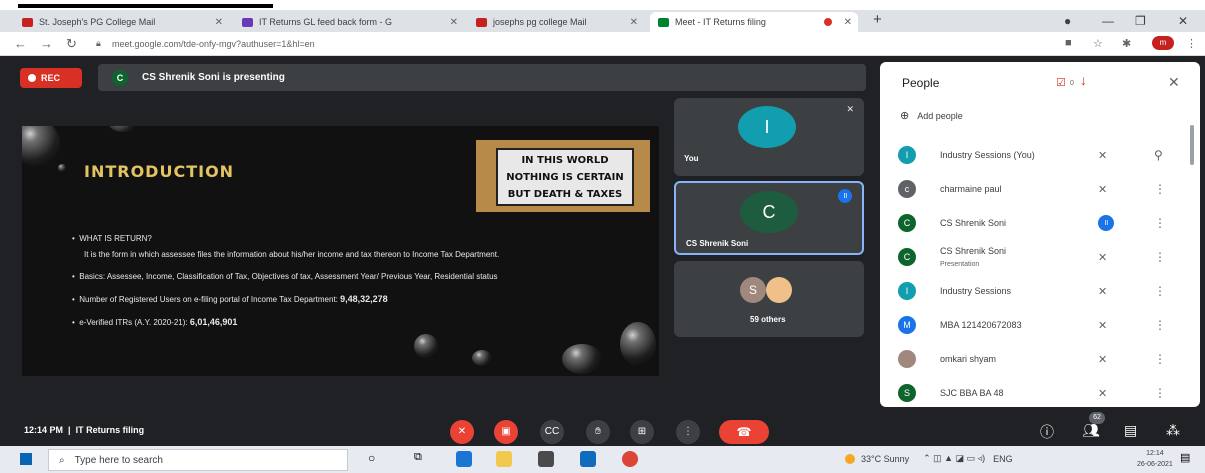 The width and height of the screenshot is (1205, 473). What do you see at coordinates (1041, 393) in the screenshot?
I see `participant-row: S SJC BBA BA 48 ✕ ⋮` at bounding box center [1041, 393].